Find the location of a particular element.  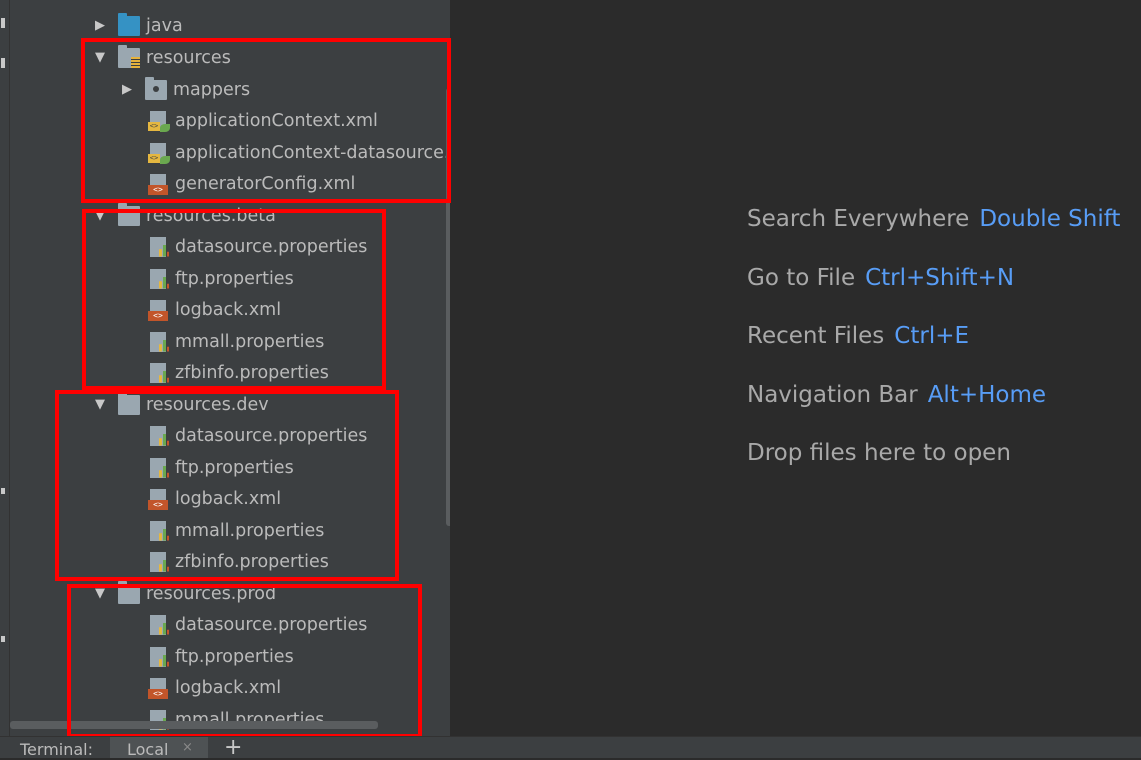

tree-item-label: java is located at coordinates (164, 25).